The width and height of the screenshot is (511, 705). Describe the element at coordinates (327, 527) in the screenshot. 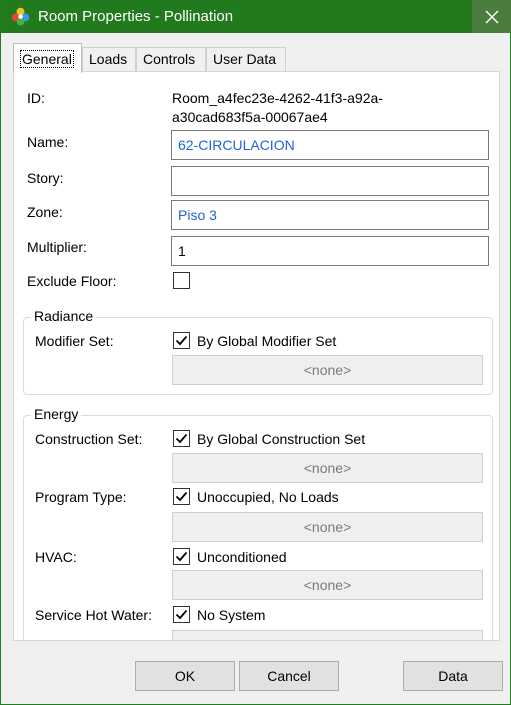

I see `program-type-button: <none>` at that location.